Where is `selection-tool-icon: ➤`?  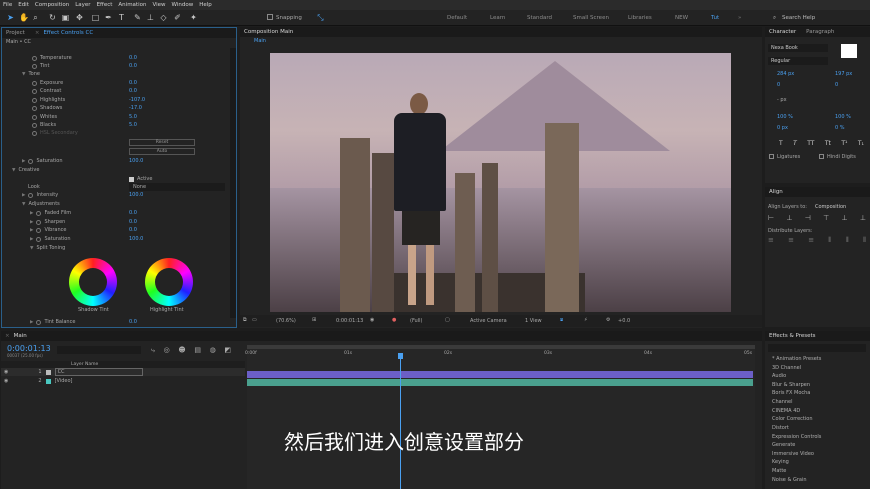
selection-tool-icon: ➤ is located at coordinates (10, 17).